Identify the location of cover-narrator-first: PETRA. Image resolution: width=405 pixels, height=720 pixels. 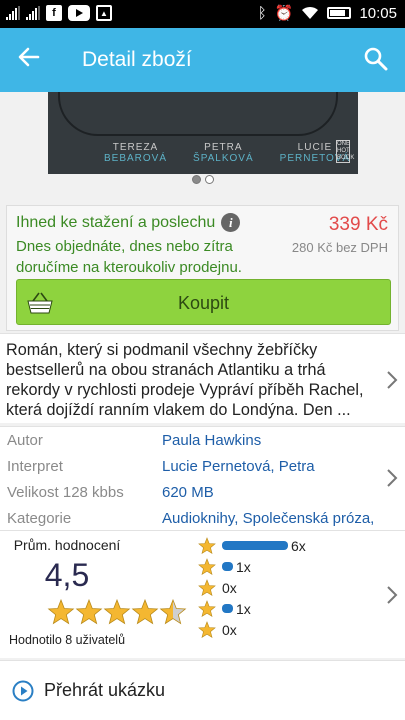
(223, 147).